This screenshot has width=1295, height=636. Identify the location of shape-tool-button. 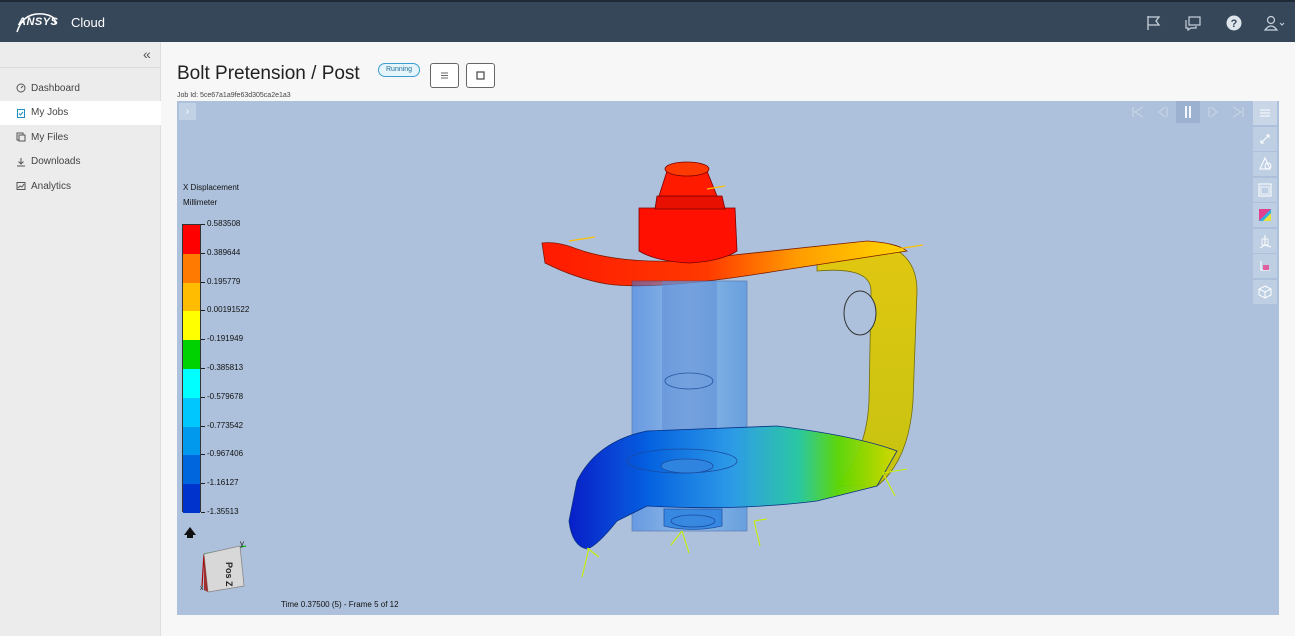
(1265, 164).